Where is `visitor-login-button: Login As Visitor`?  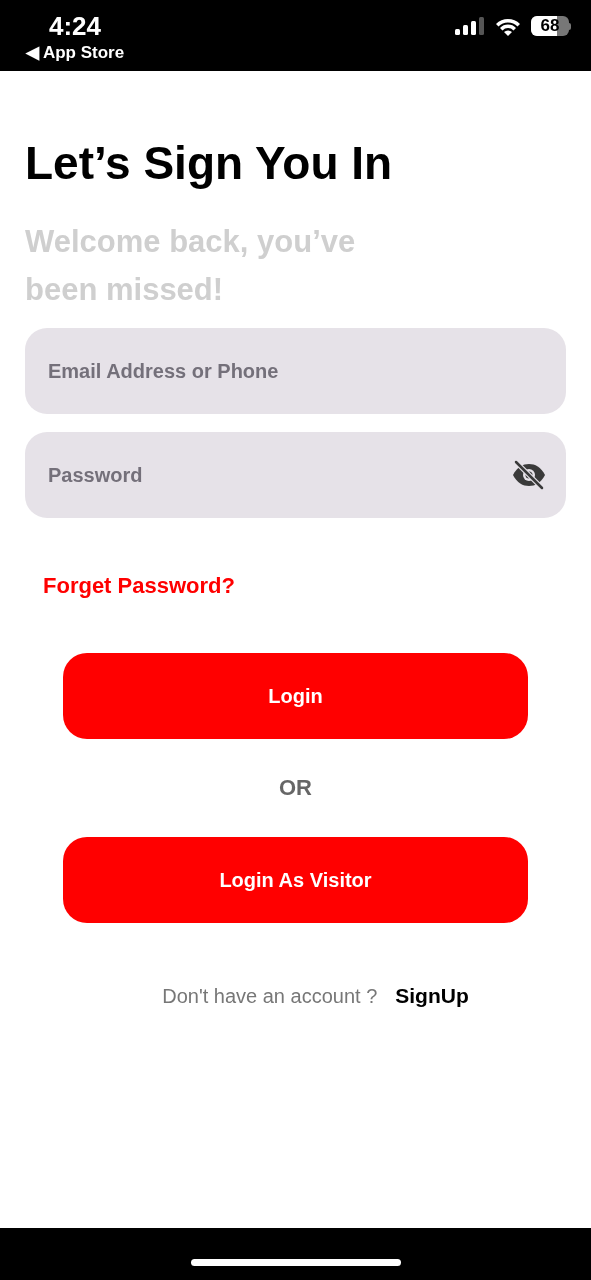
visitor-login-button: Login As Visitor is located at coordinates (295, 880).